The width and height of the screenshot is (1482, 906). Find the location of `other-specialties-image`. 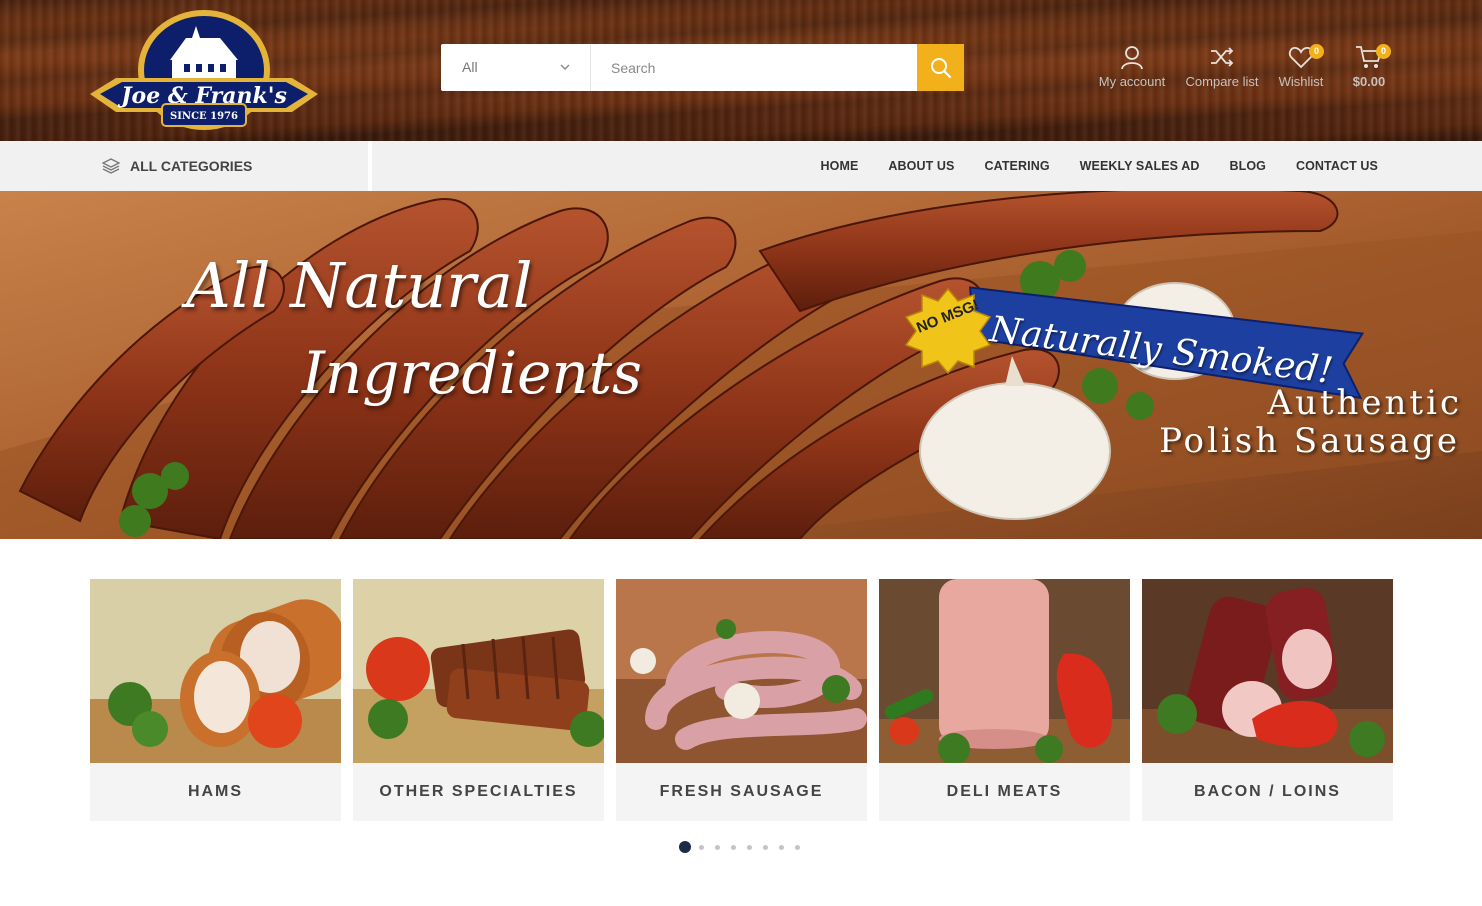

other-specialties-image is located at coordinates (478, 671).